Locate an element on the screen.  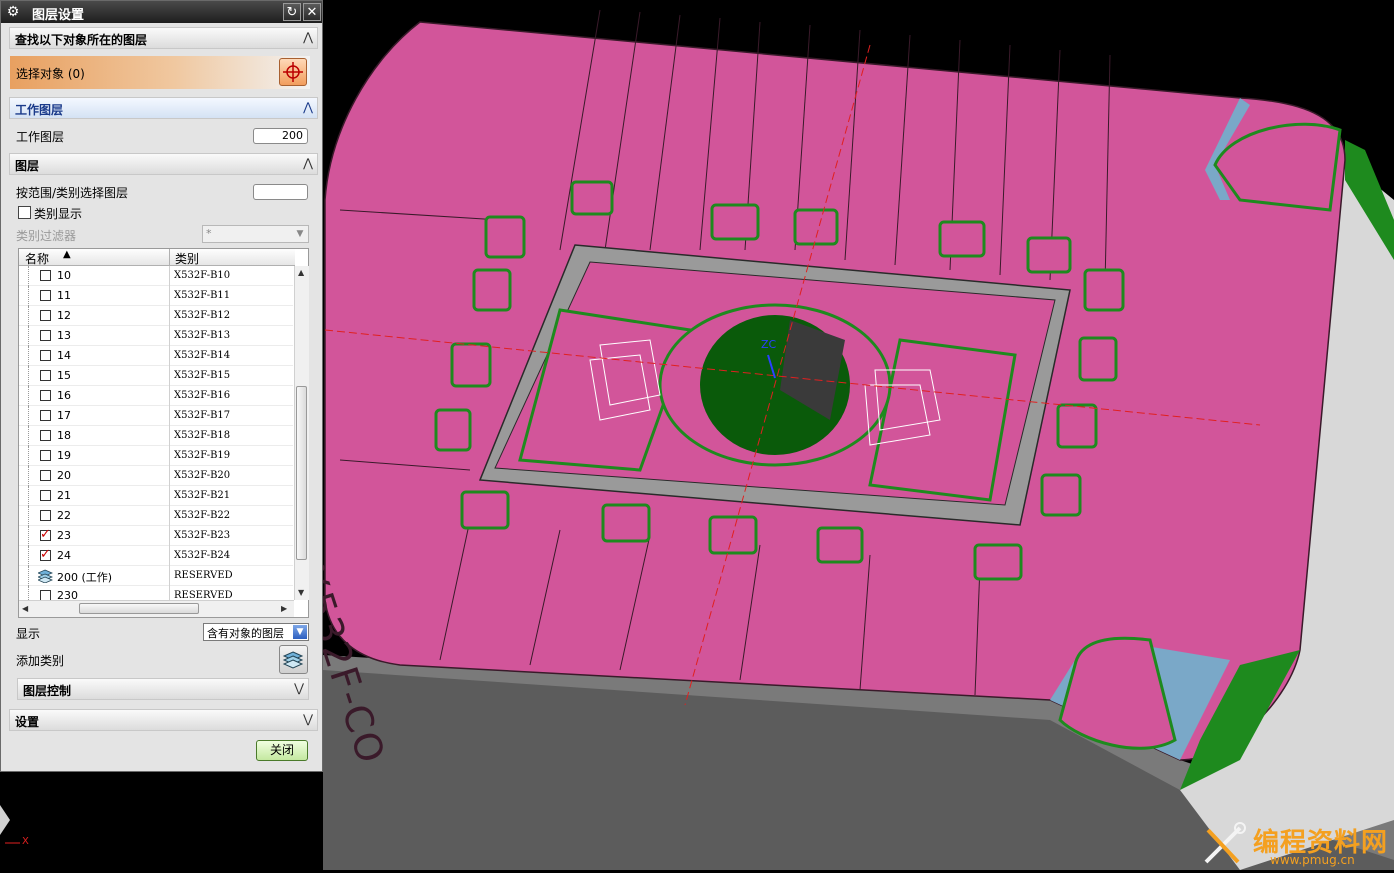
chevron-down-icon: ⋁ is located at coordinates (299, 688).